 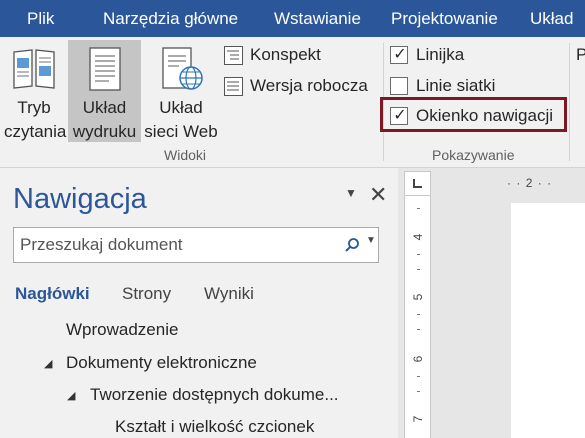 What do you see at coordinates (352, 245) in the screenshot?
I see `search-icon` at bounding box center [352, 245].